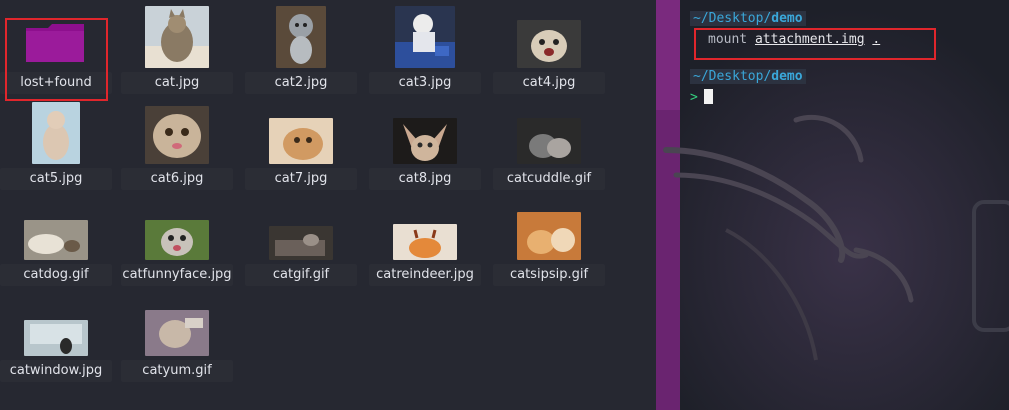 Image resolution: width=1009 pixels, height=410 pixels. What do you see at coordinates (425, 275) in the screenshot?
I see `file-name: catreindeer.jpg` at bounding box center [425, 275].